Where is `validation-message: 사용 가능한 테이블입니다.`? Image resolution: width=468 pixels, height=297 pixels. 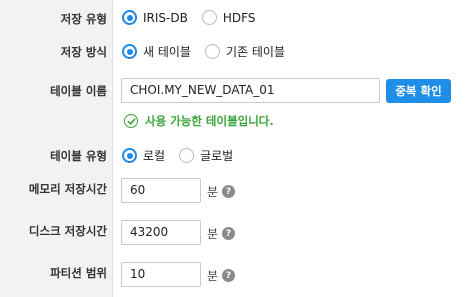
validation-message: 사용 가능한 테이블입니다. is located at coordinates (209, 121).